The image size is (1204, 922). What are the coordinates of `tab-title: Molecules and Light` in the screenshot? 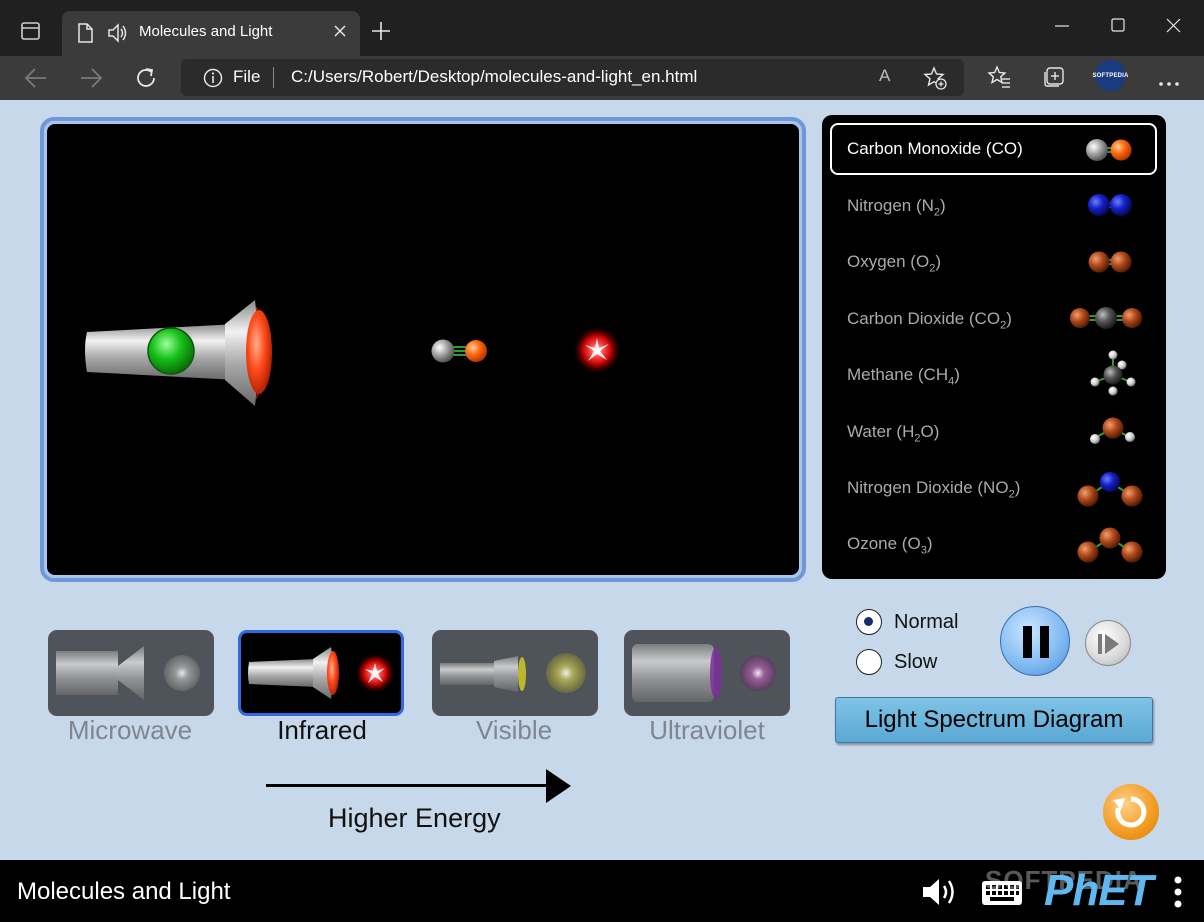 It's located at (206, 31).